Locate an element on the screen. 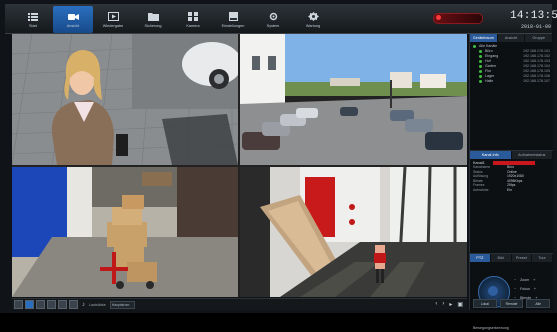  storage-icon is located at coordinates (233, 17).